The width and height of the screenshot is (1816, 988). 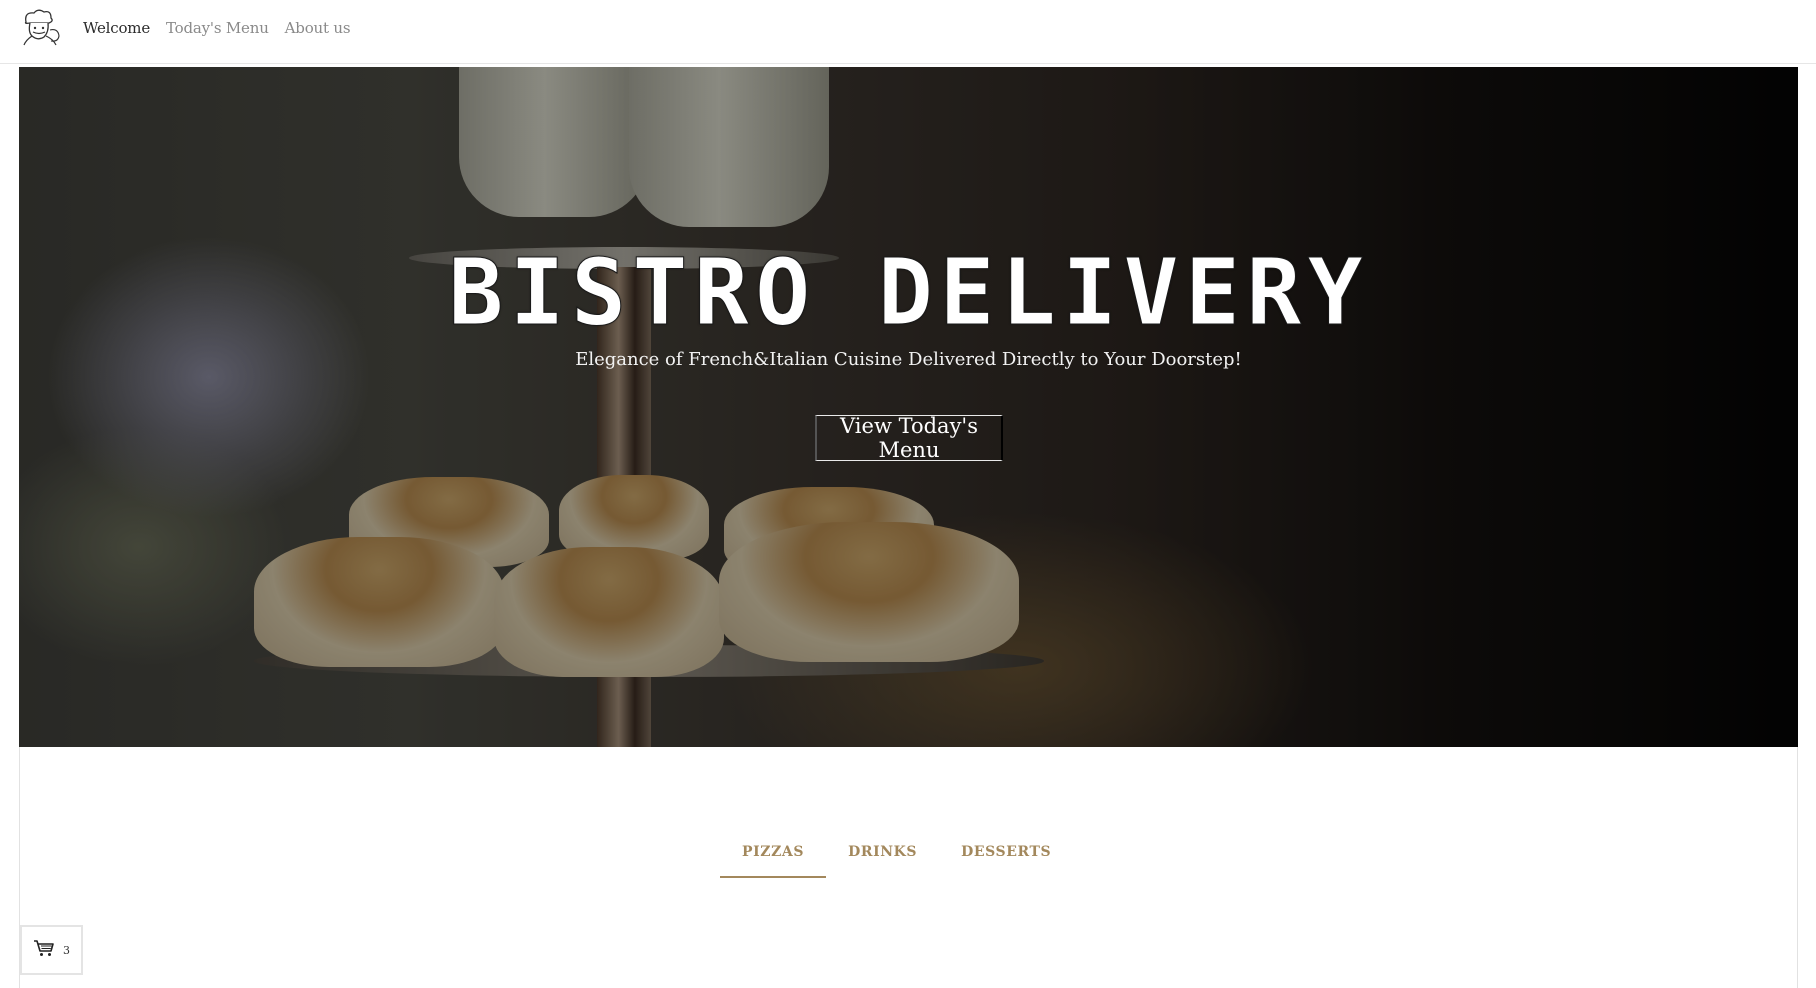 What do you see at coordinates (908, 32) in the screenshot?
I see `top-navbar: Welcome Today's Menu About us` at bounding box center [908, 32].